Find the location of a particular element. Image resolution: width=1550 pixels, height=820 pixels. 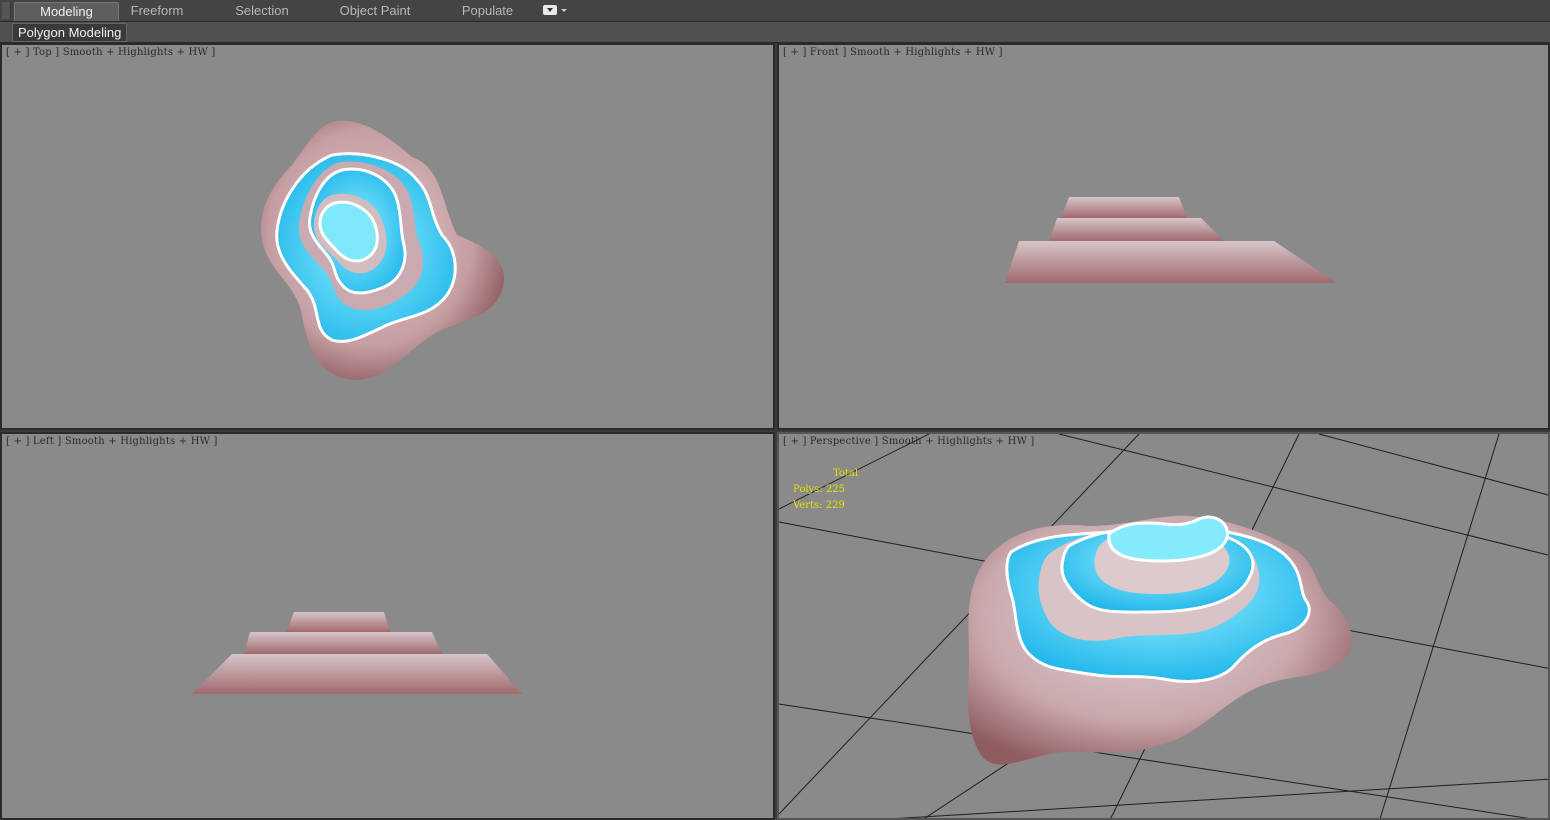

left-view-model is located at coordinates (357, 653).